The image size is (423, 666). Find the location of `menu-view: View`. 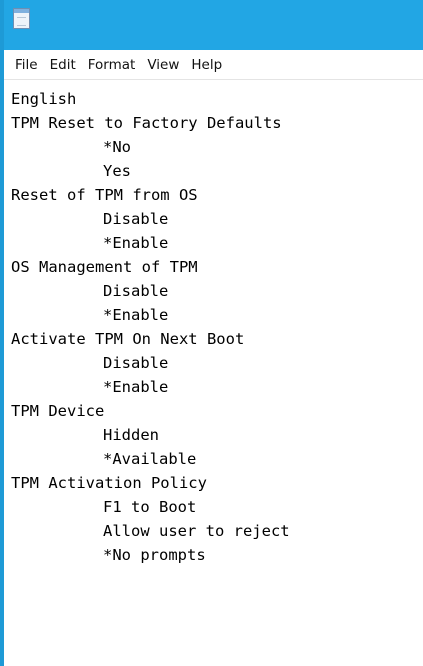

menu-view: View is located at coordinates (163, 65).